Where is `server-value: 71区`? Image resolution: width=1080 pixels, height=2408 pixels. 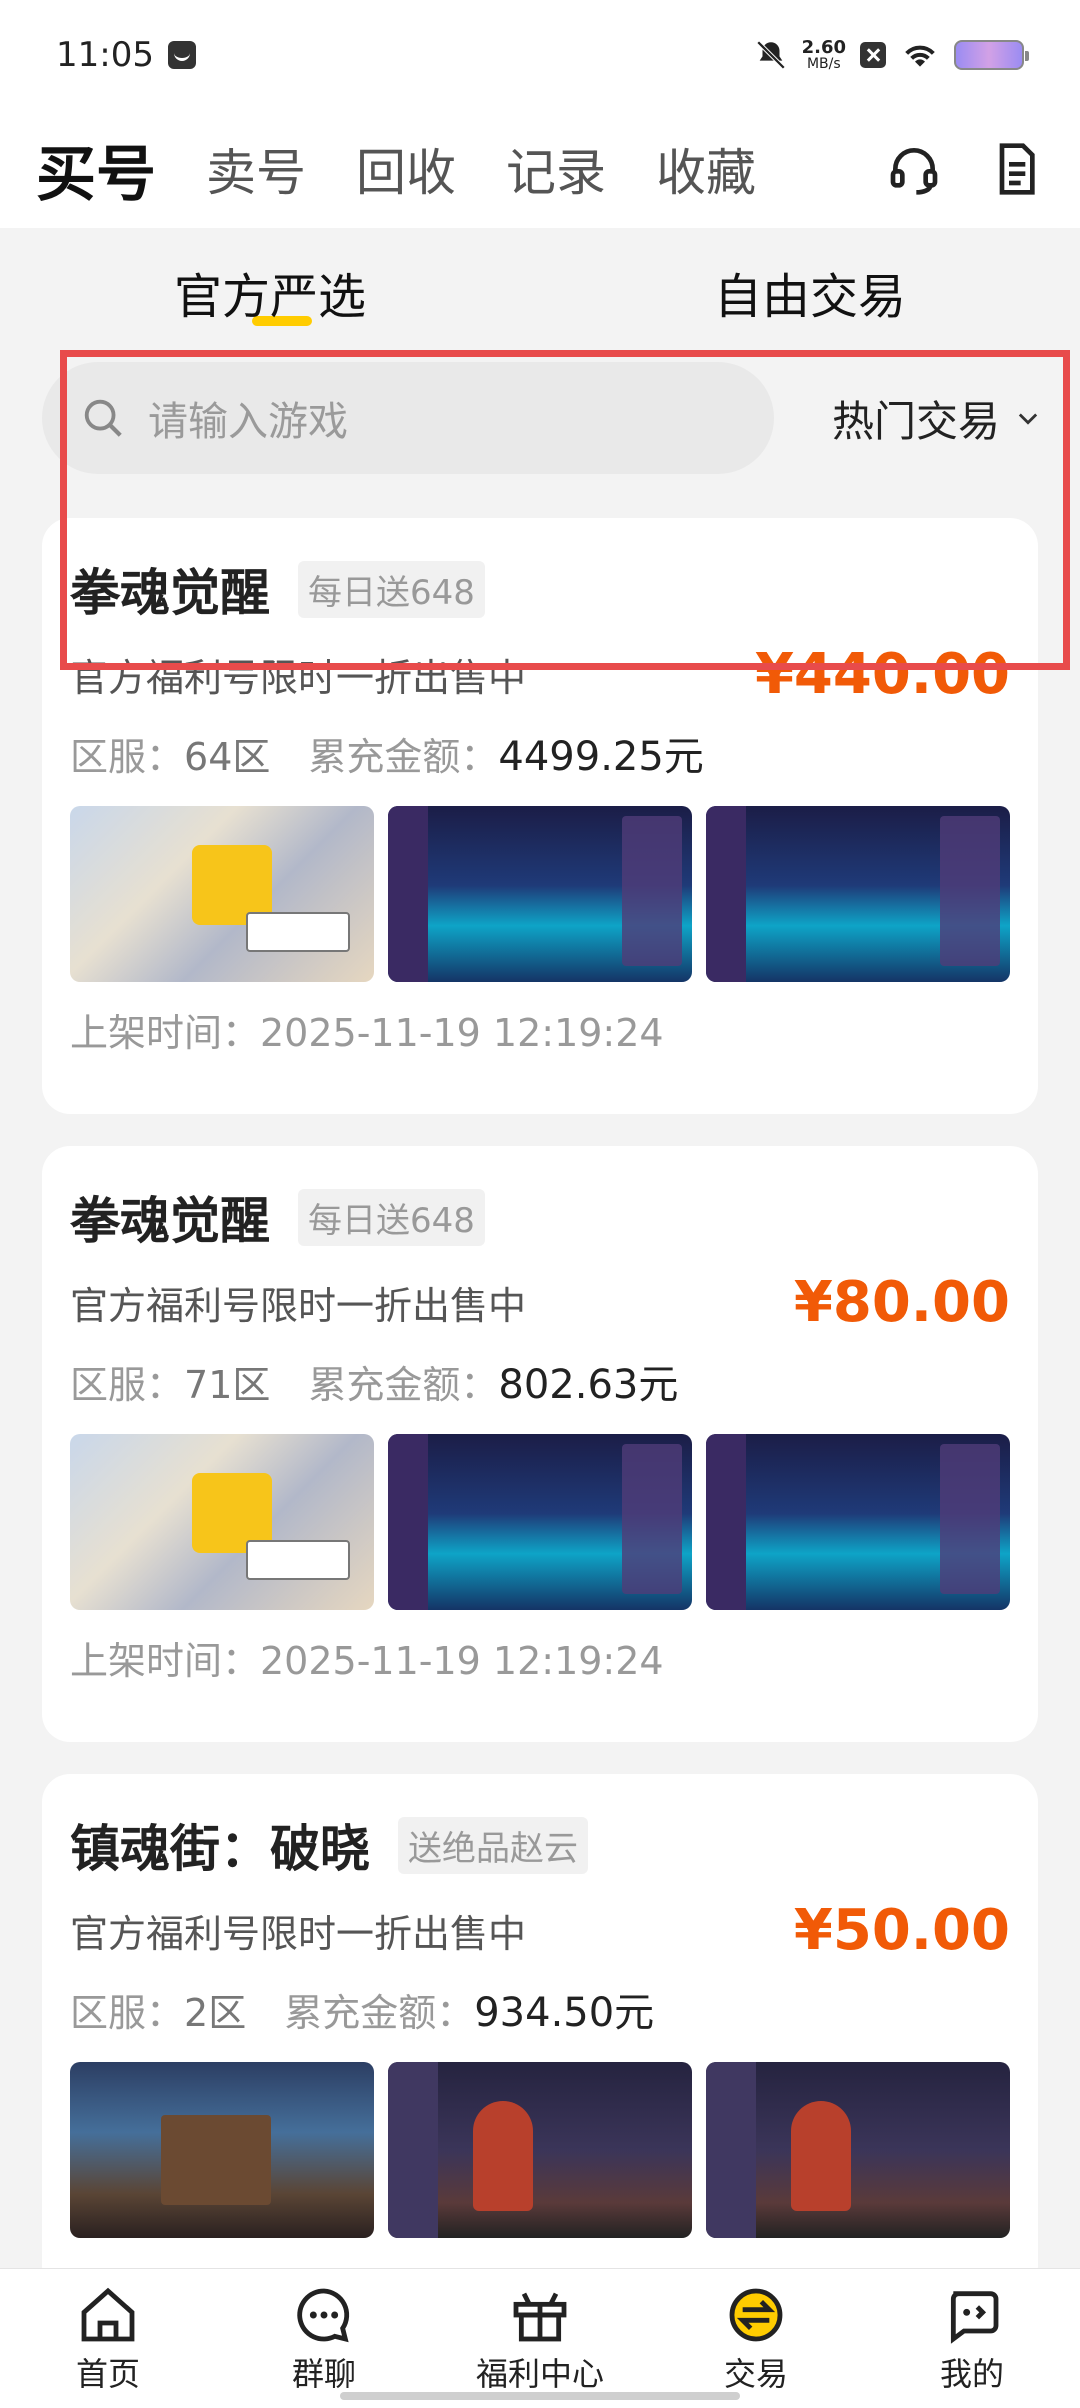
server-value: 71区 is located at coordinates (227, 1384).